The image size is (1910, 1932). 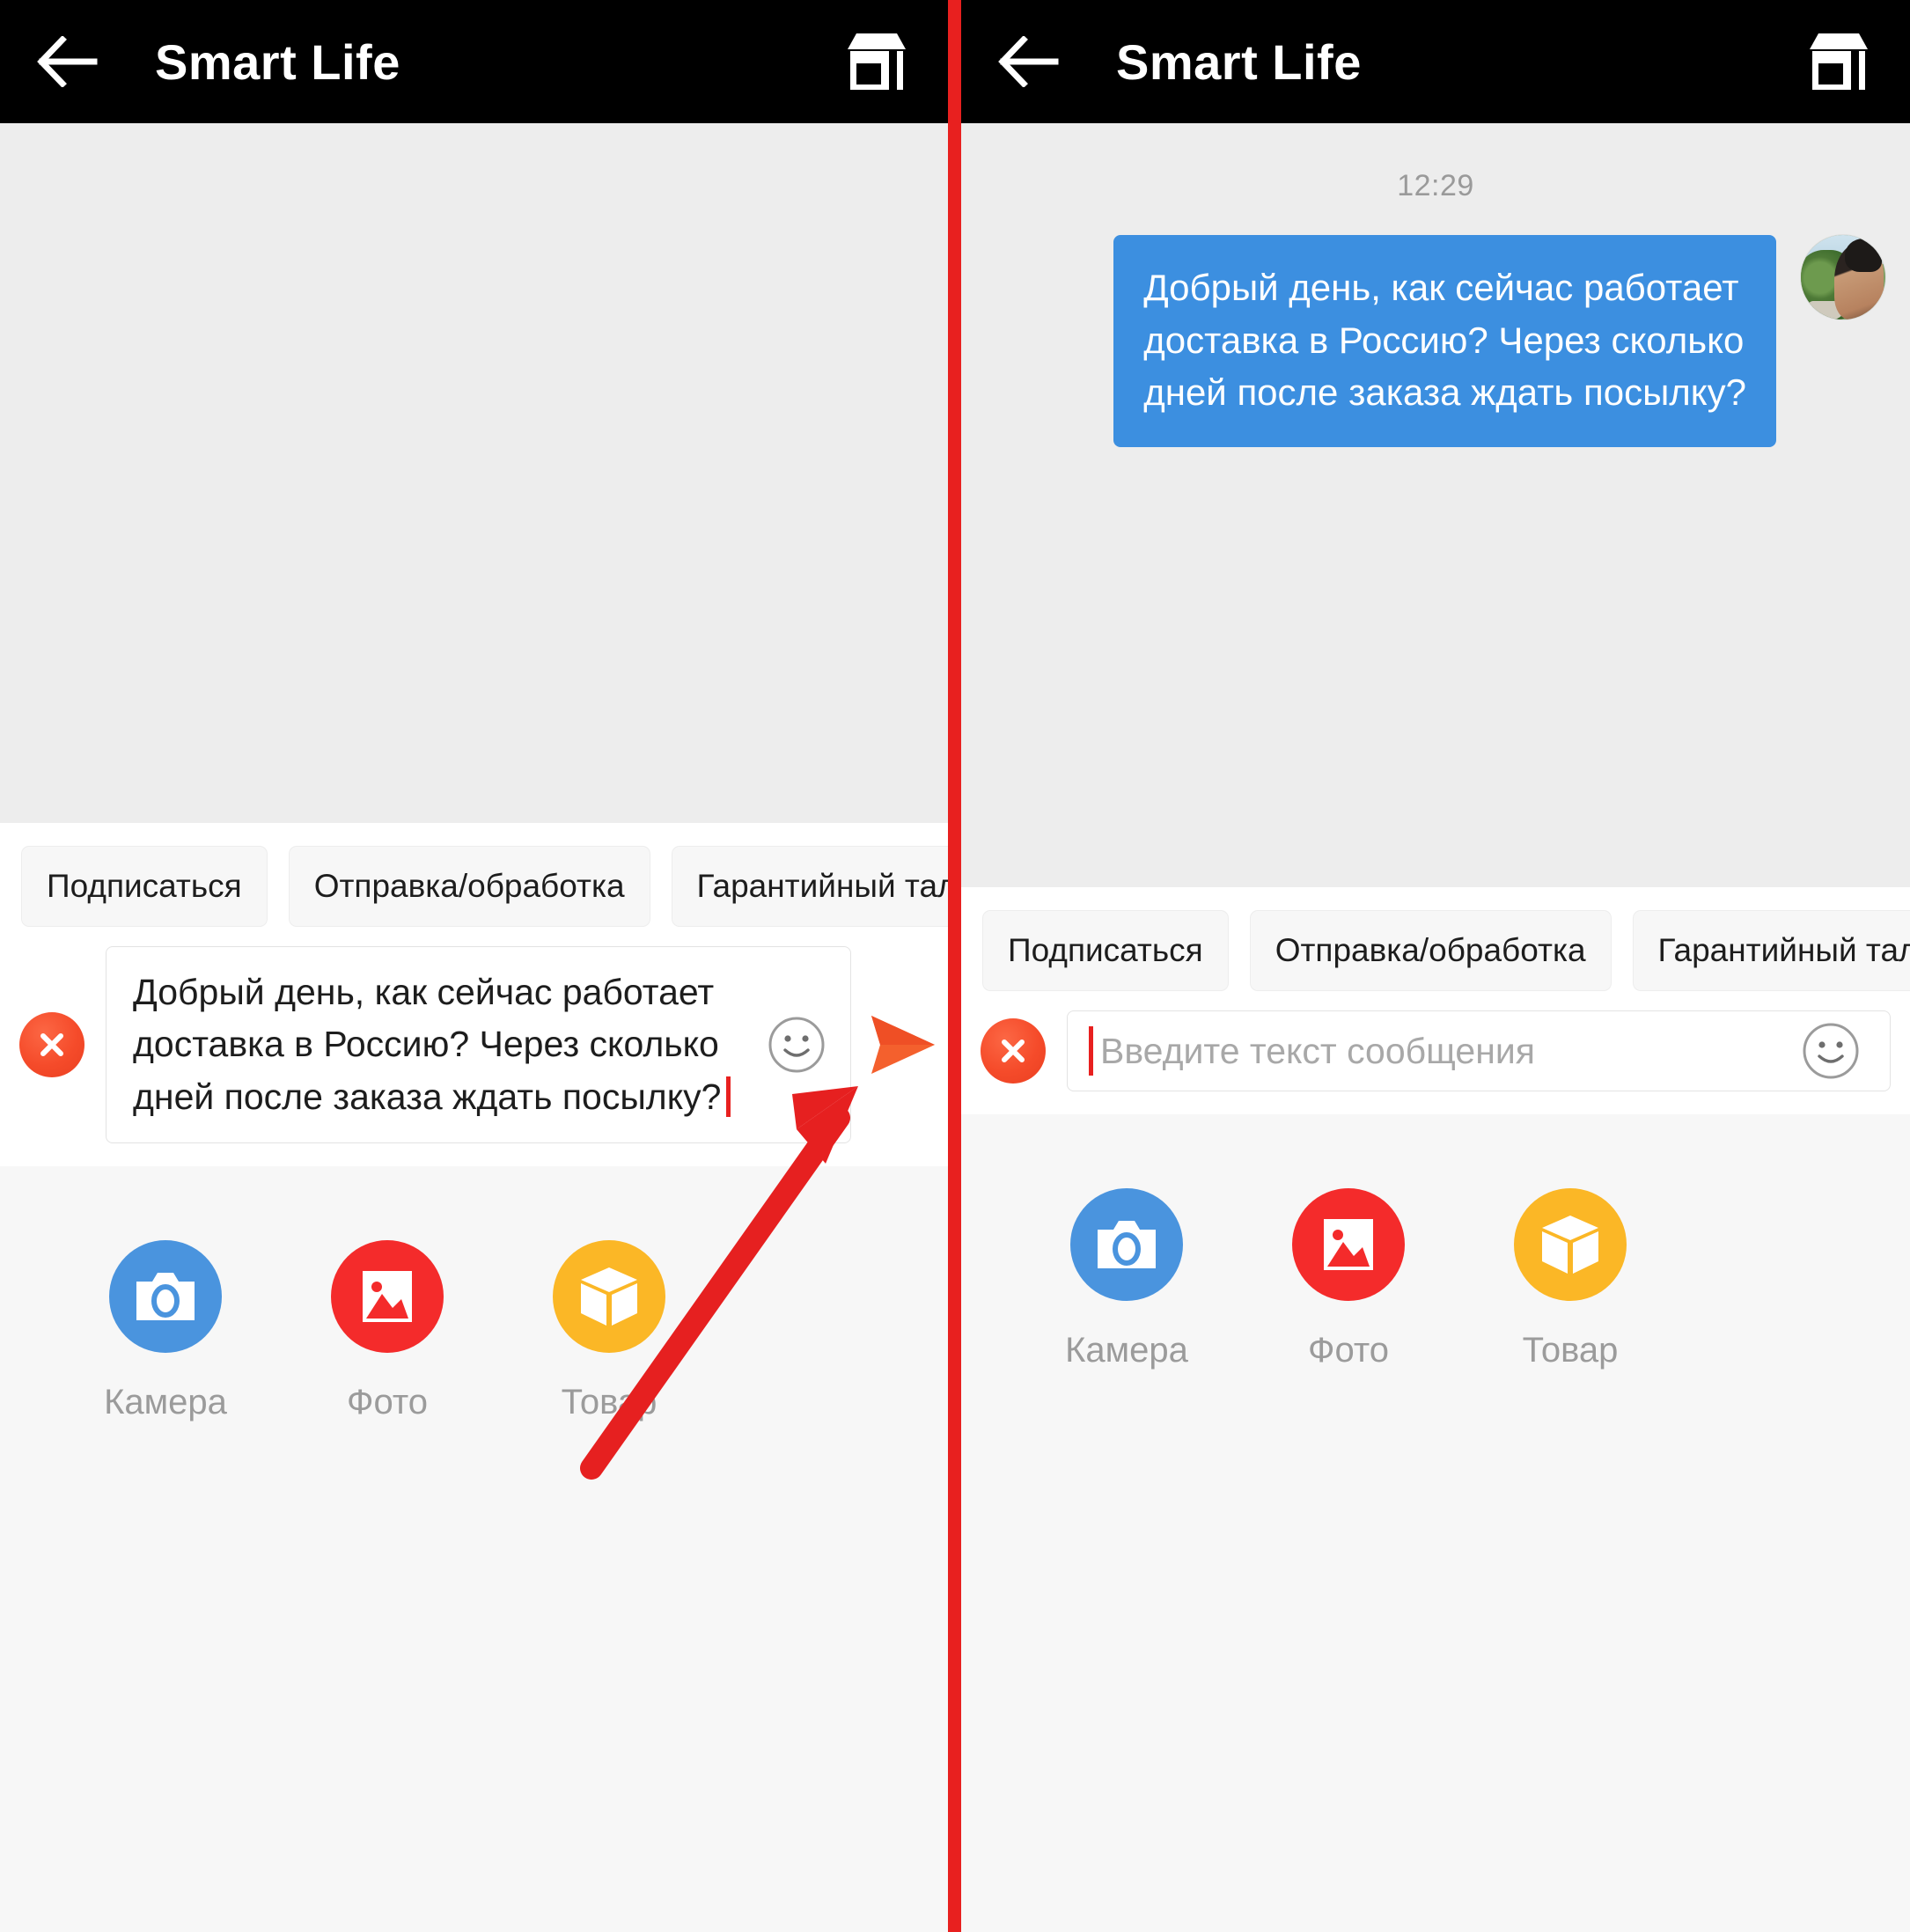 What do you see at coordinates (1317, 1050) in the screenshot?
I see `message-input-placeholder: Введите текст сообщения` at bounding box center [1317, 1050].